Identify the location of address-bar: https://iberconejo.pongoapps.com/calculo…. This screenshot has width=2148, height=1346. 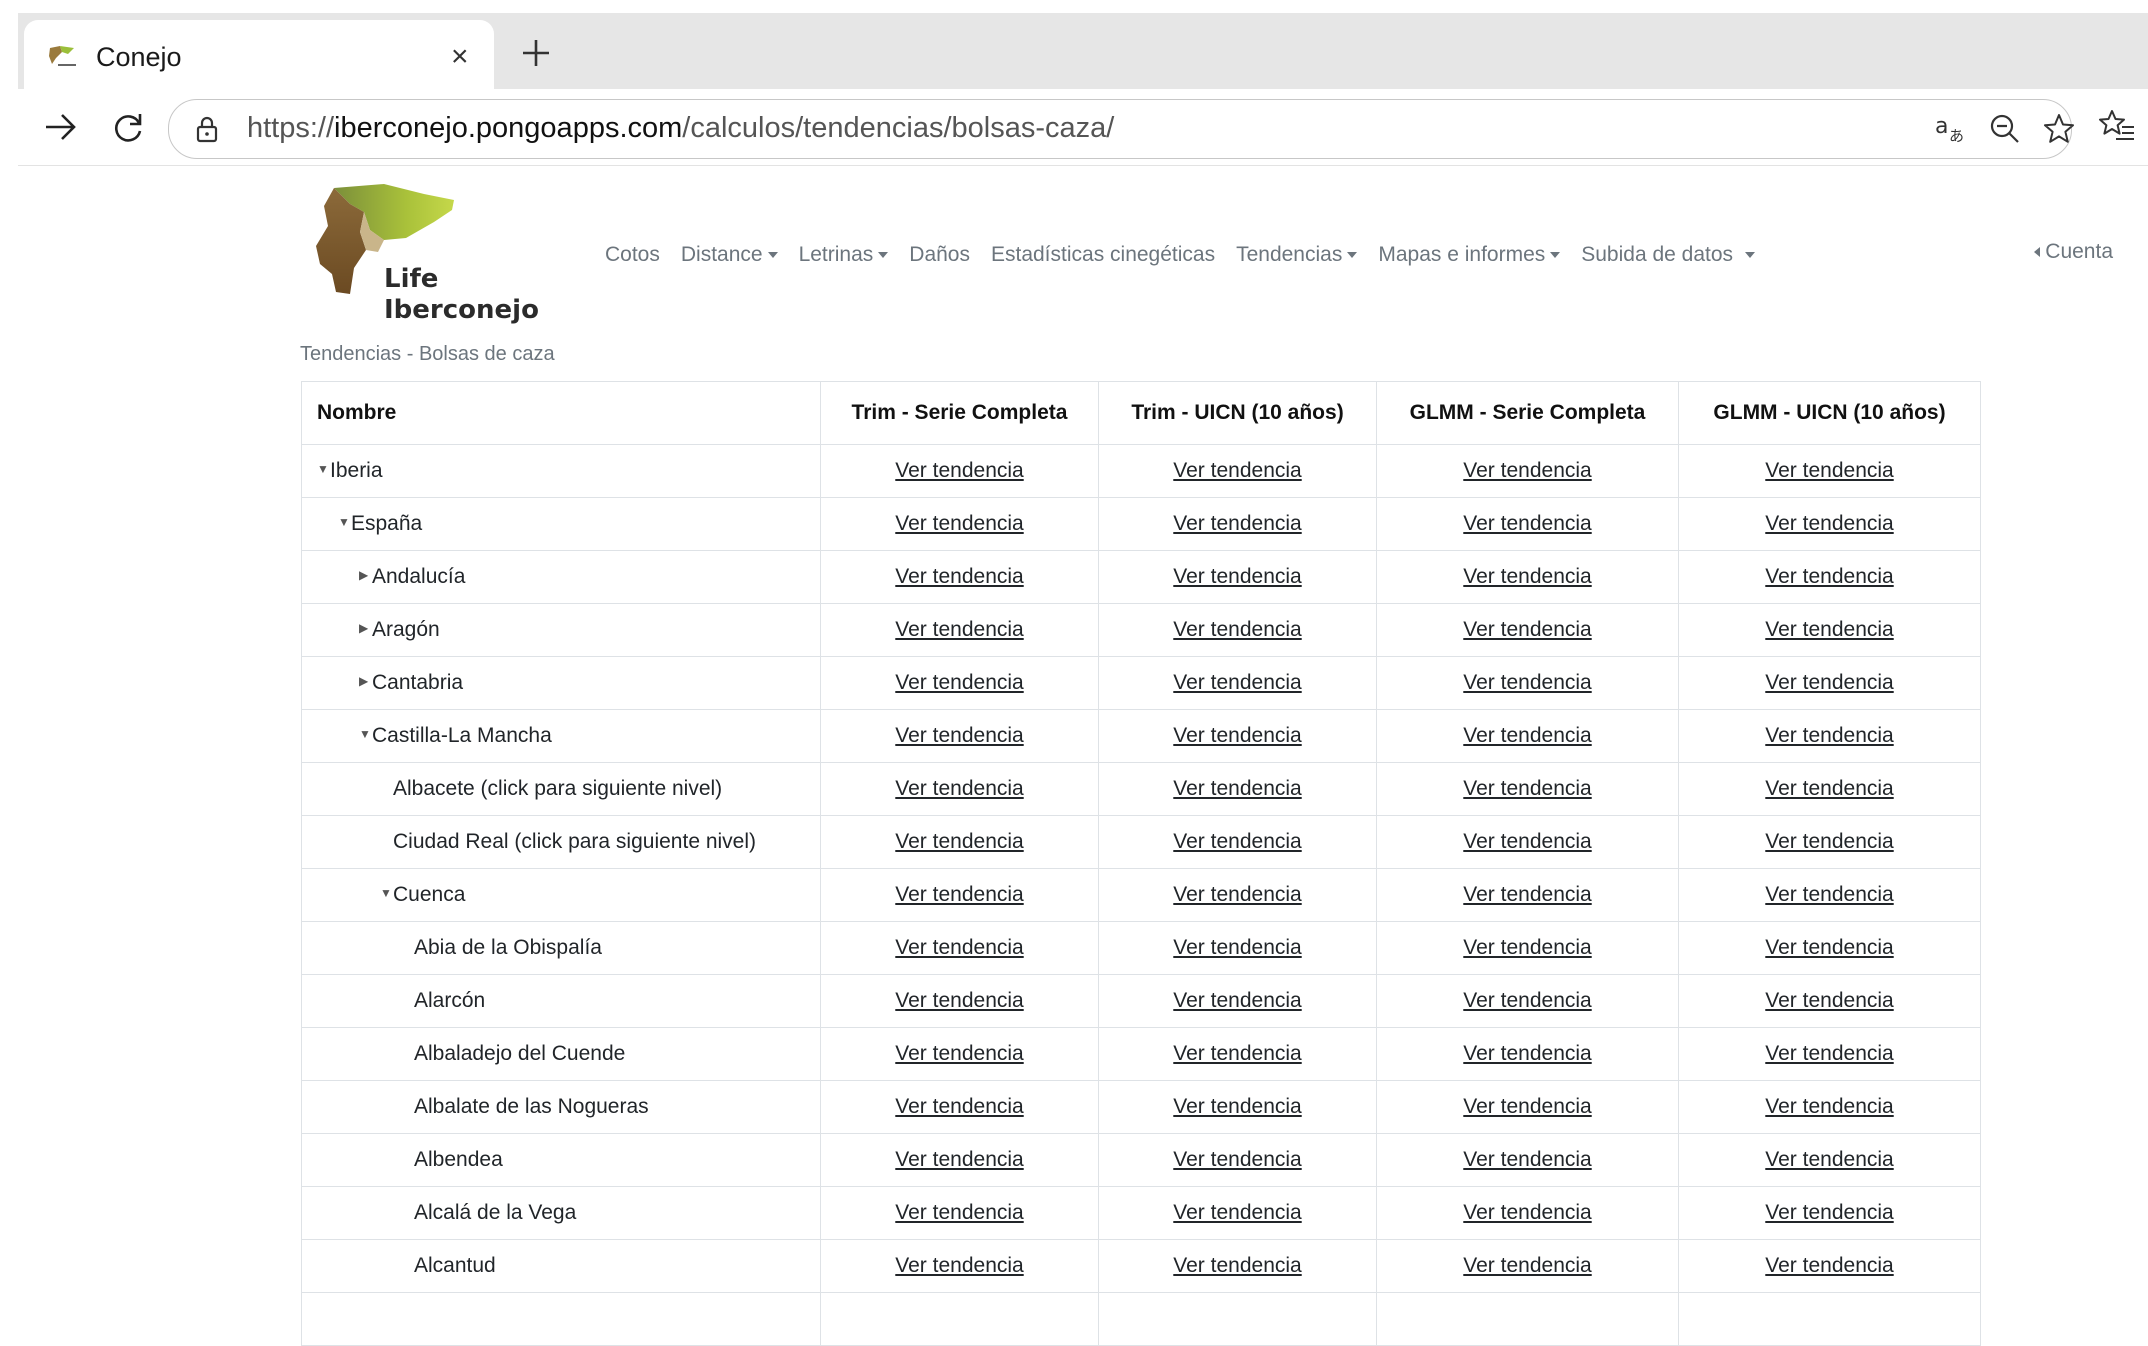
(1121, 129).